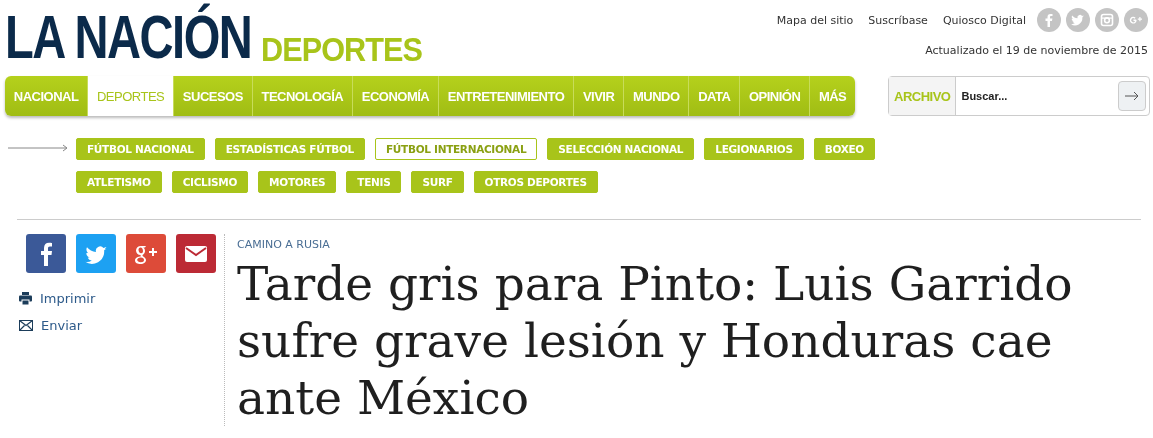  What do you see at coordinates (374, 182) in the screenshot?
I see `category-tag: TENIS` at bounding box center [374, 182].